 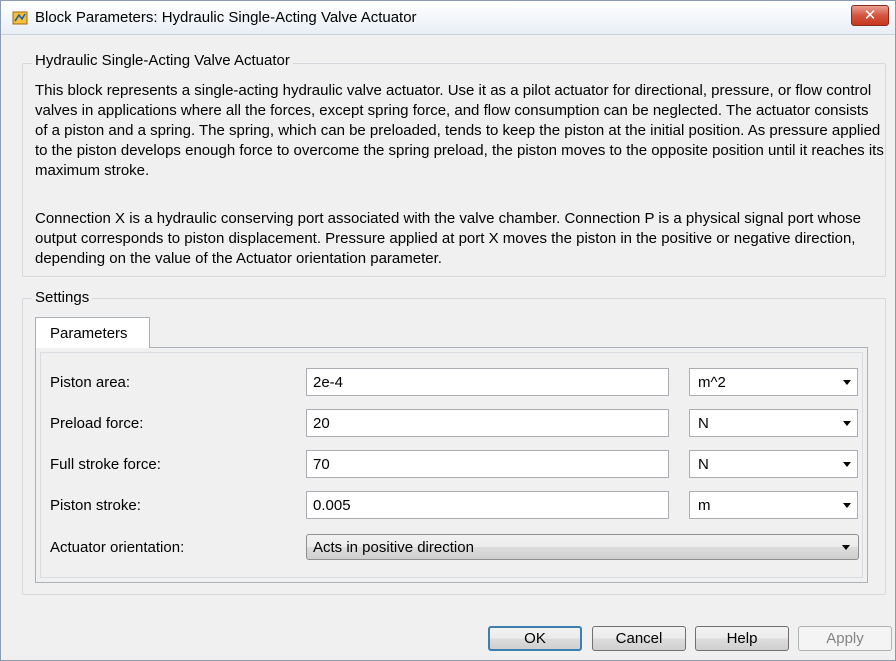 I want to click on preload-force-label: Preload force:, so click(x=97, y=423).